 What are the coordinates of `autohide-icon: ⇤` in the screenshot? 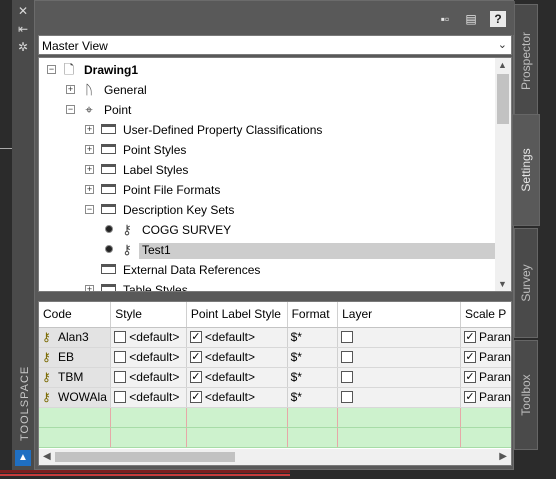 It's located at (23, 29).